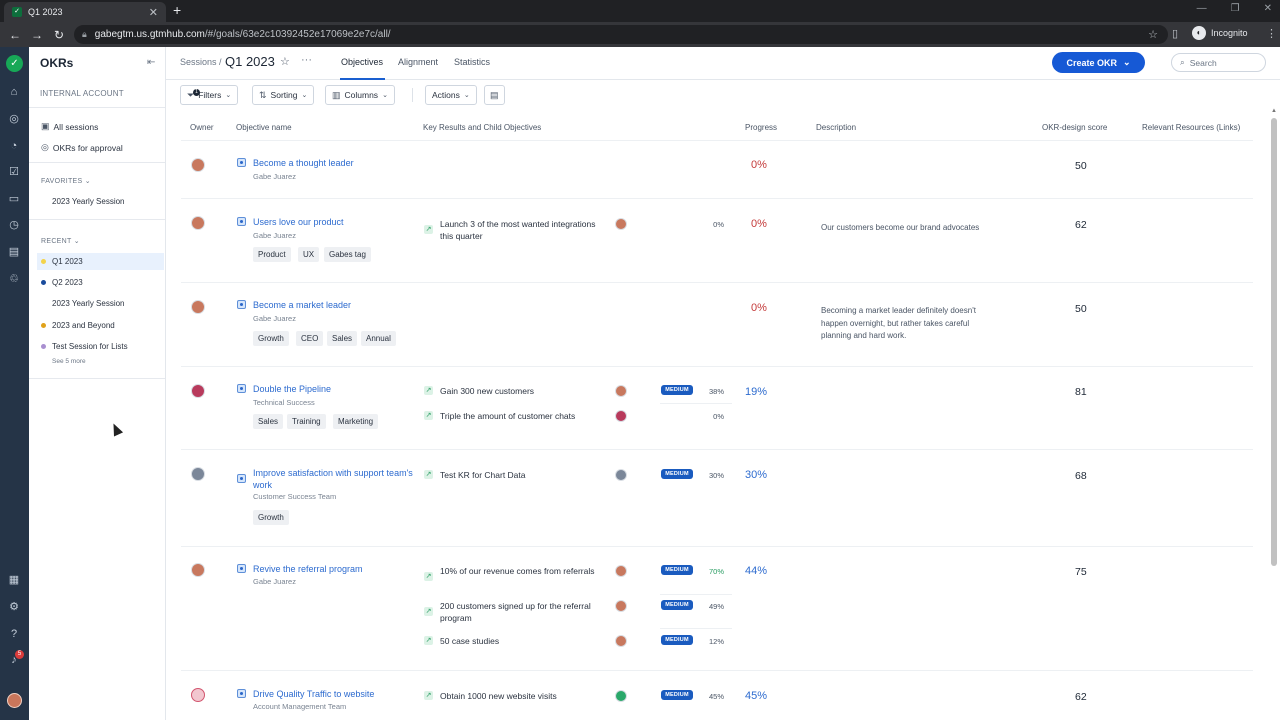  What do you see at coordinates (1074, 127) in the screenshot?
I see `column-header-okr-design-score: OKR-design score` at bounding box center [1074, 127].